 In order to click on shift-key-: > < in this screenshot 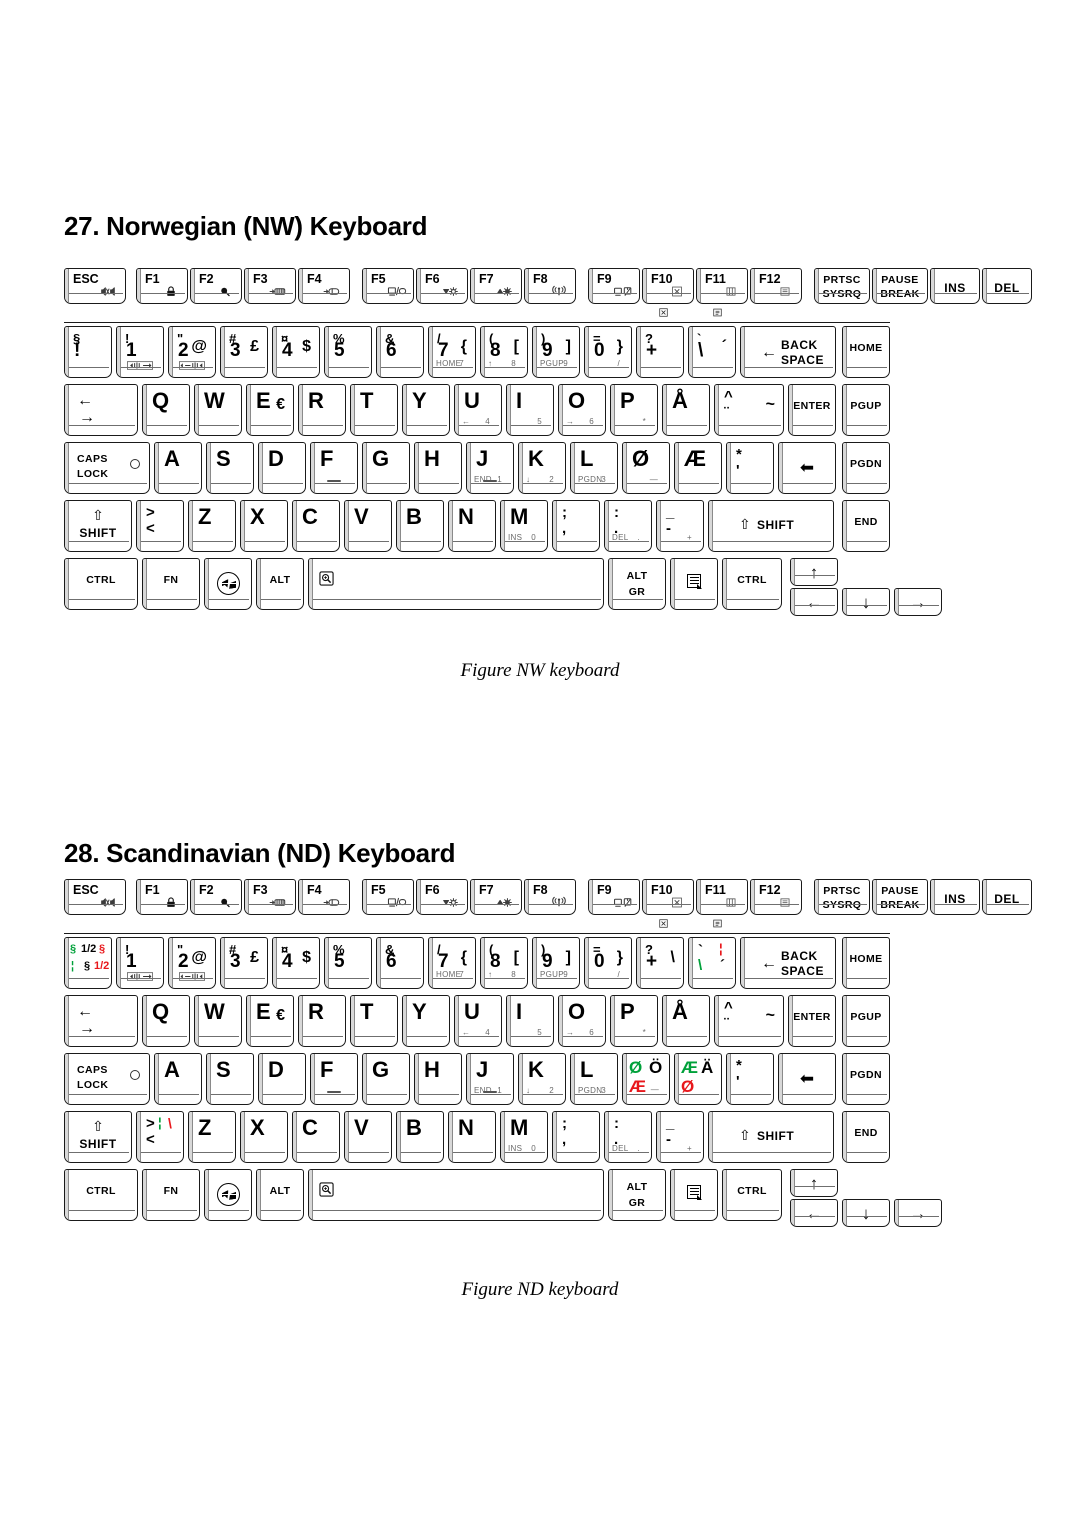, I will do `click(160, 526)`.